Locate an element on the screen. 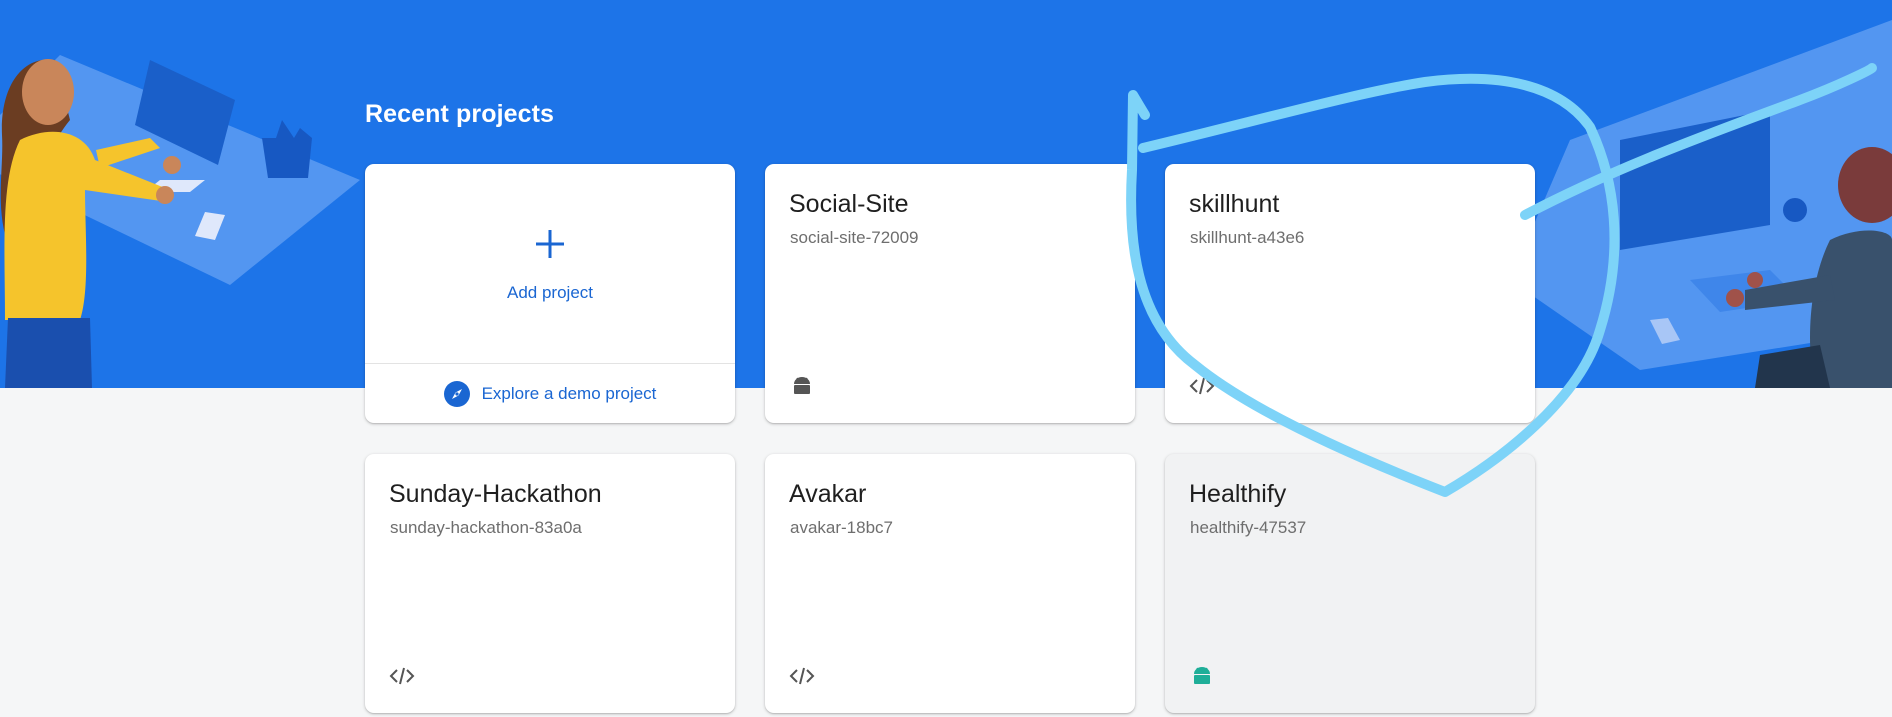 The width and height of the screenshot is (1892, 717). add-project-label: Add project is located at coordinates (550, 292).